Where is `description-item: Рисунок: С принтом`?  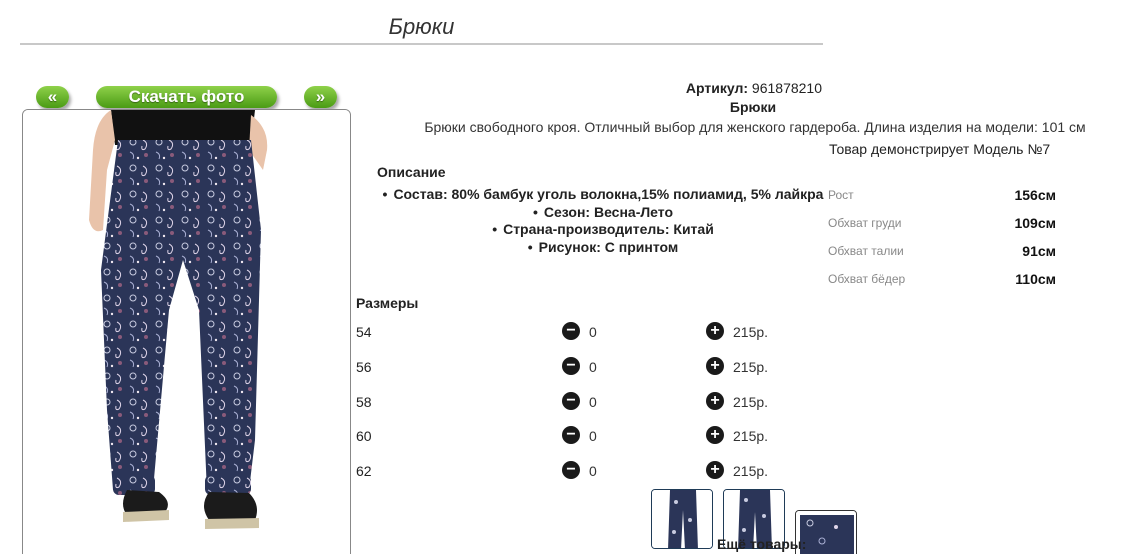
description-item: Рисунок: С принтом is located at coordinates (603, 248).